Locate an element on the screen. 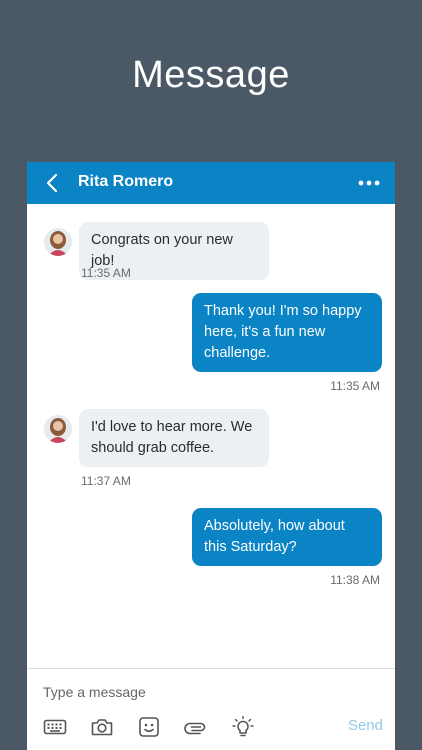 Image resolution: width=422 pixels, height=750 pixels. message-timestamp: 11:37 AM is located at coordinates (106, 481).